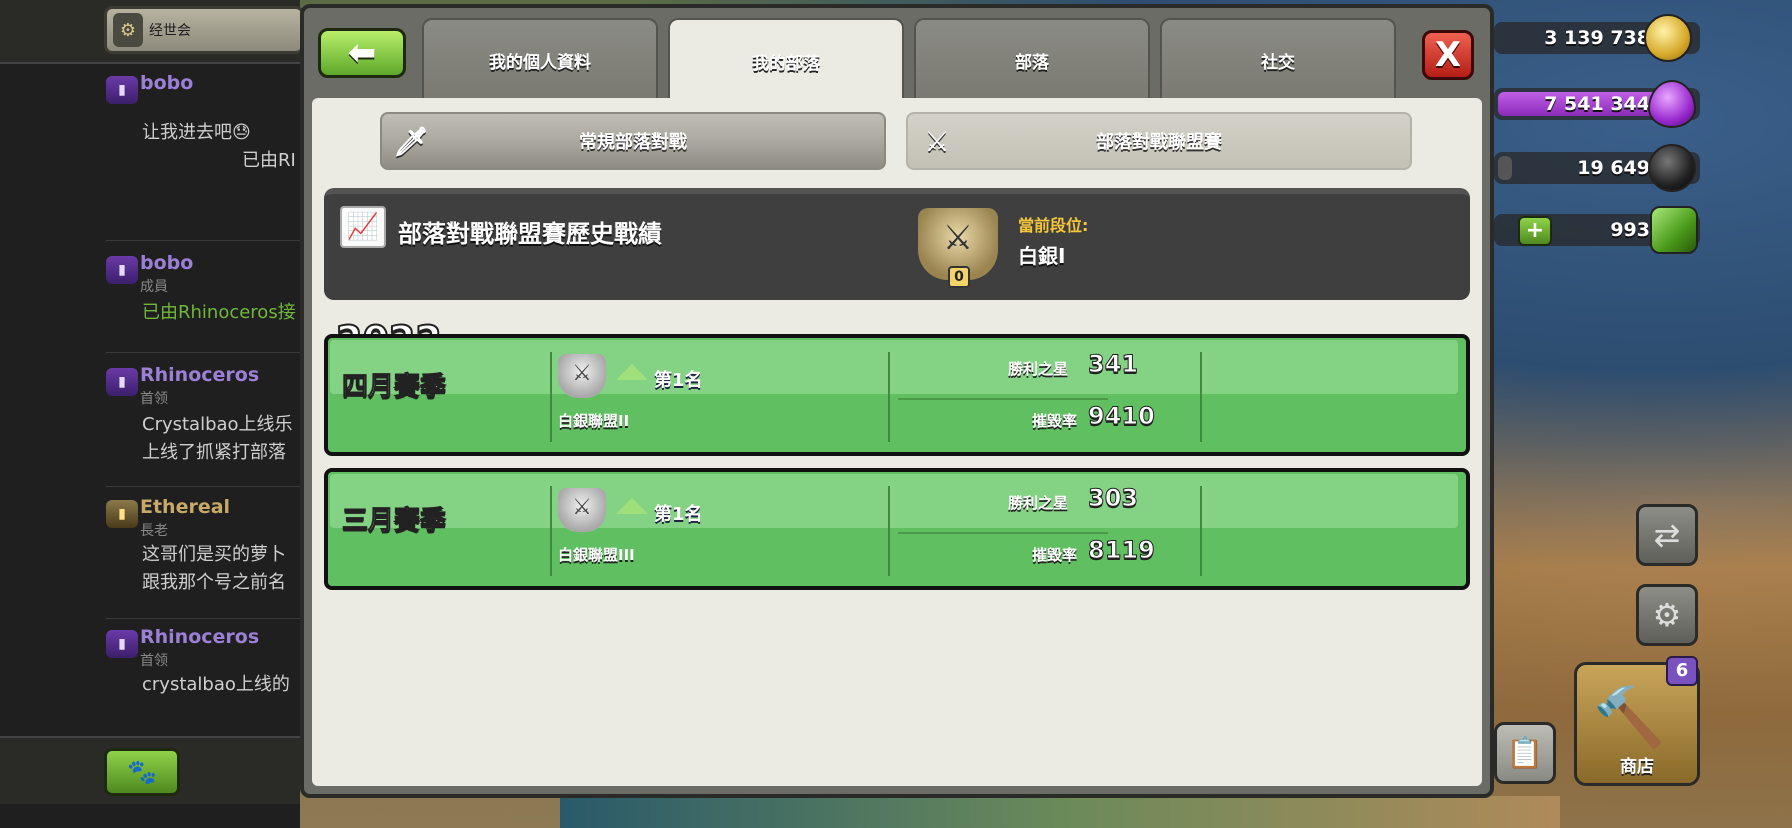 This screenshot has width=1792, height=828. I want to click on crossed-swords-icon: ⚔, so click(937, 141).